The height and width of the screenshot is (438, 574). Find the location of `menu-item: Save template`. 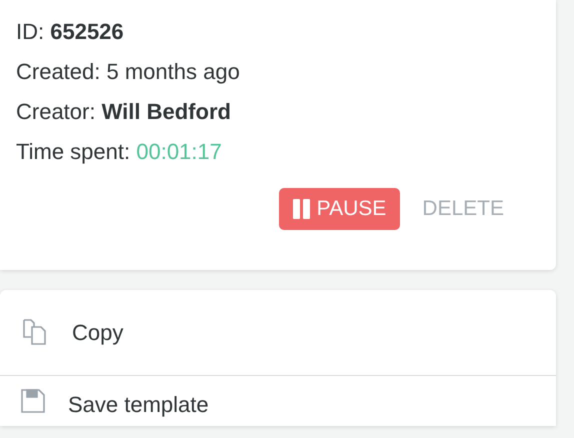

menu-item: Save template is located at coordinates (278, 401).